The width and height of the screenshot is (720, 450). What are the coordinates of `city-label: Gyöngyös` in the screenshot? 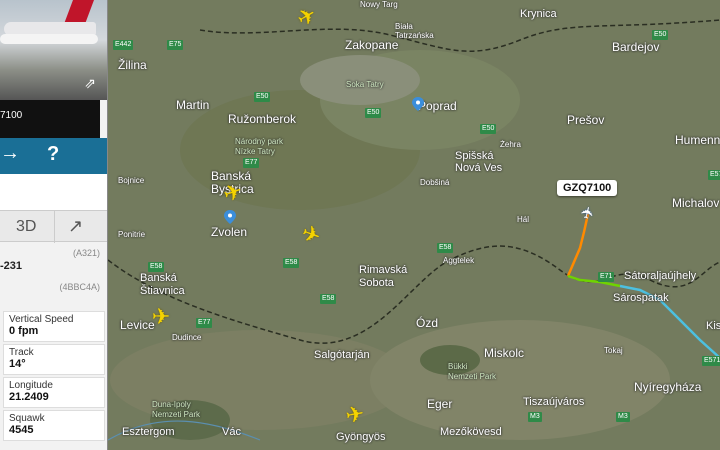 It's located at (361, 437).